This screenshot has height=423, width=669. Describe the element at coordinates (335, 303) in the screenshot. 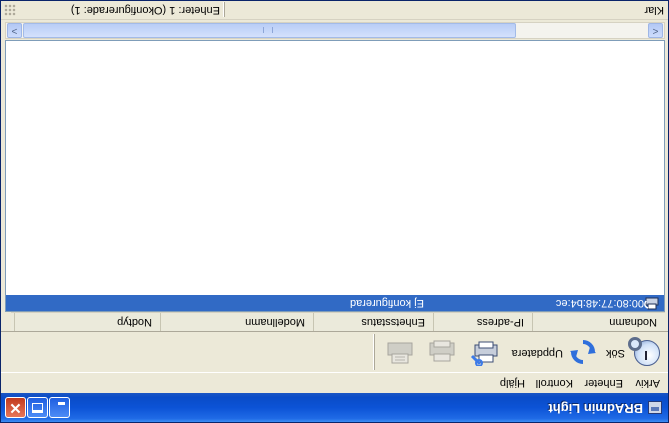

I see `table-row: 00:80:77:48:b4:ec Ej konfigurerad` at that location.